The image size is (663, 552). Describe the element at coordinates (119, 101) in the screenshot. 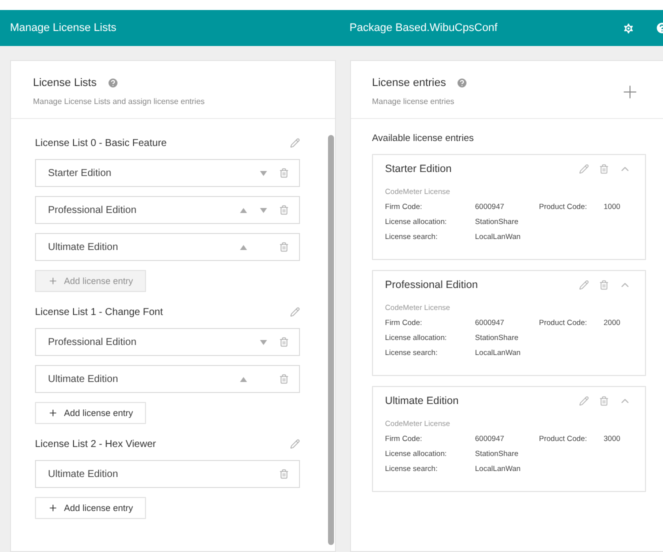

I see `panel-subtitle: Manage License Lists and assign license entries` at that location.